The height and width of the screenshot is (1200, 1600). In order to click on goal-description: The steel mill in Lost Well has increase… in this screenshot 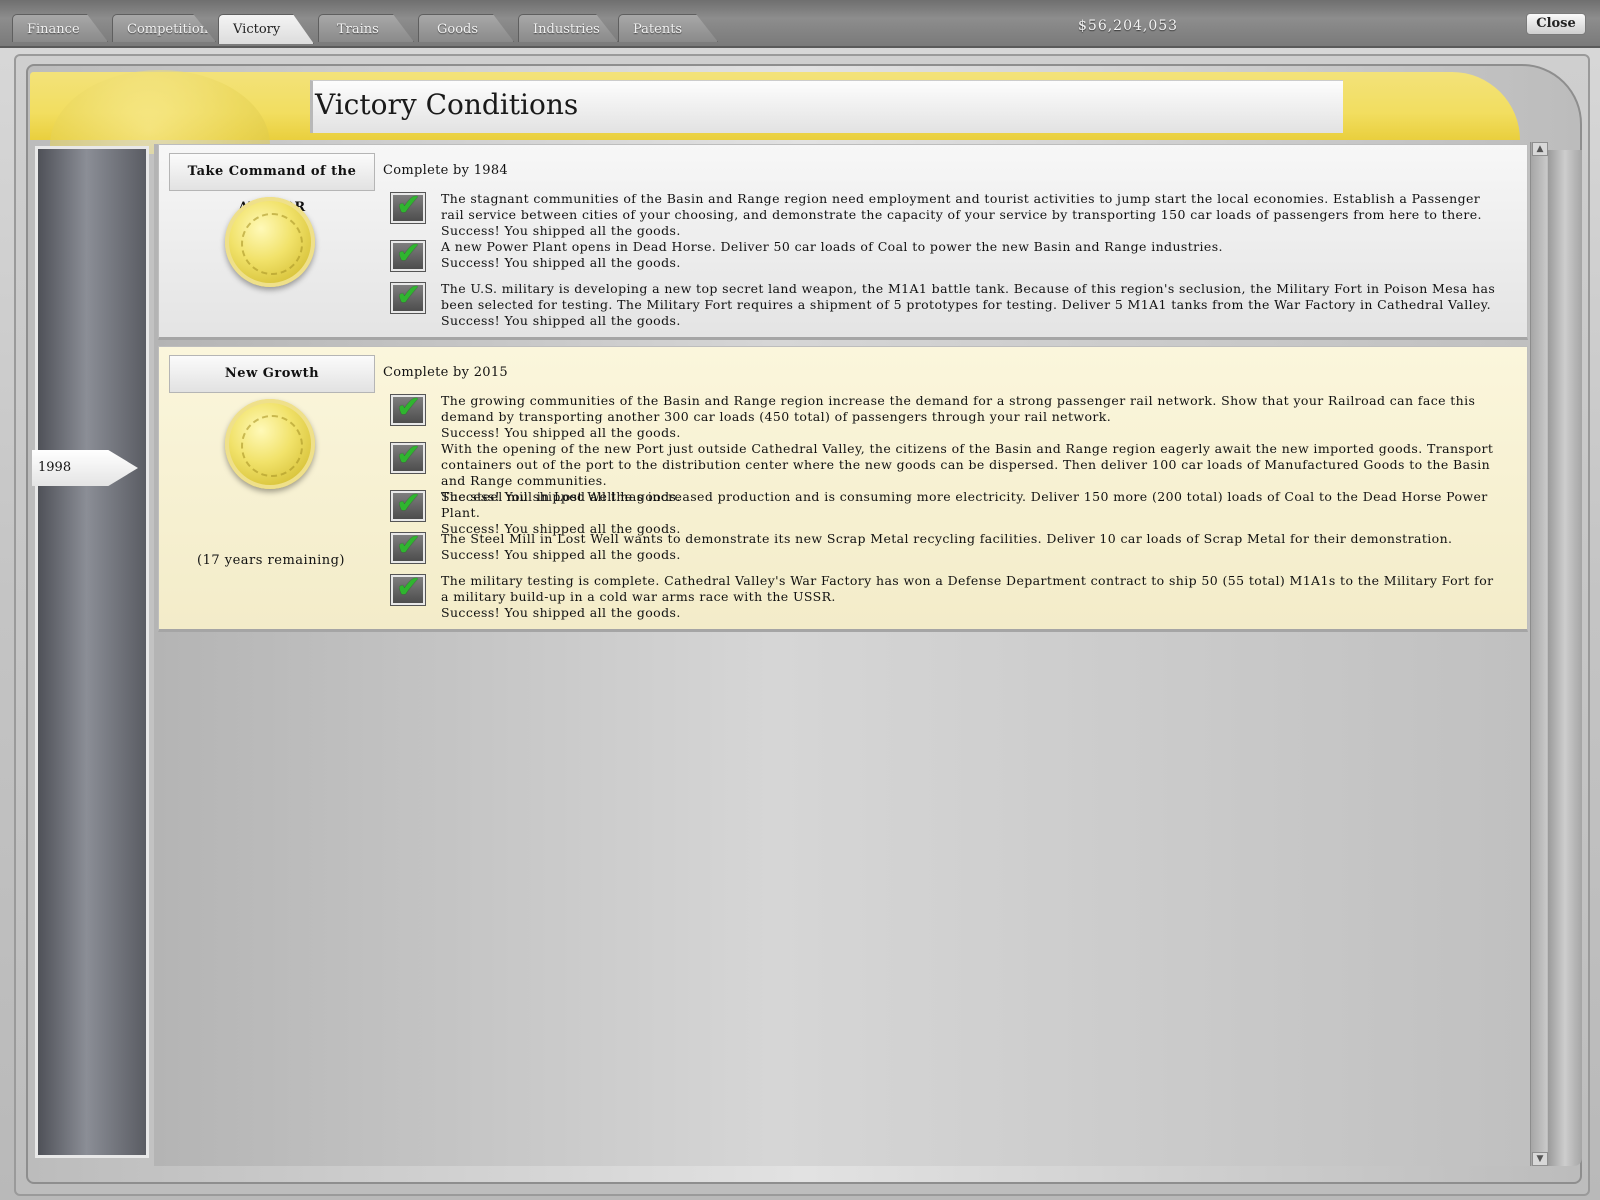, I will do `click(964, 504)`.